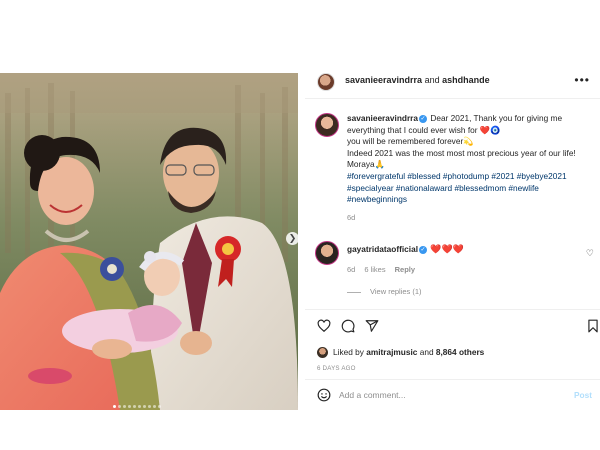  Describe the element at coordinates (327, 253) in the screenshot. I see `commenter-avatar` at that location.